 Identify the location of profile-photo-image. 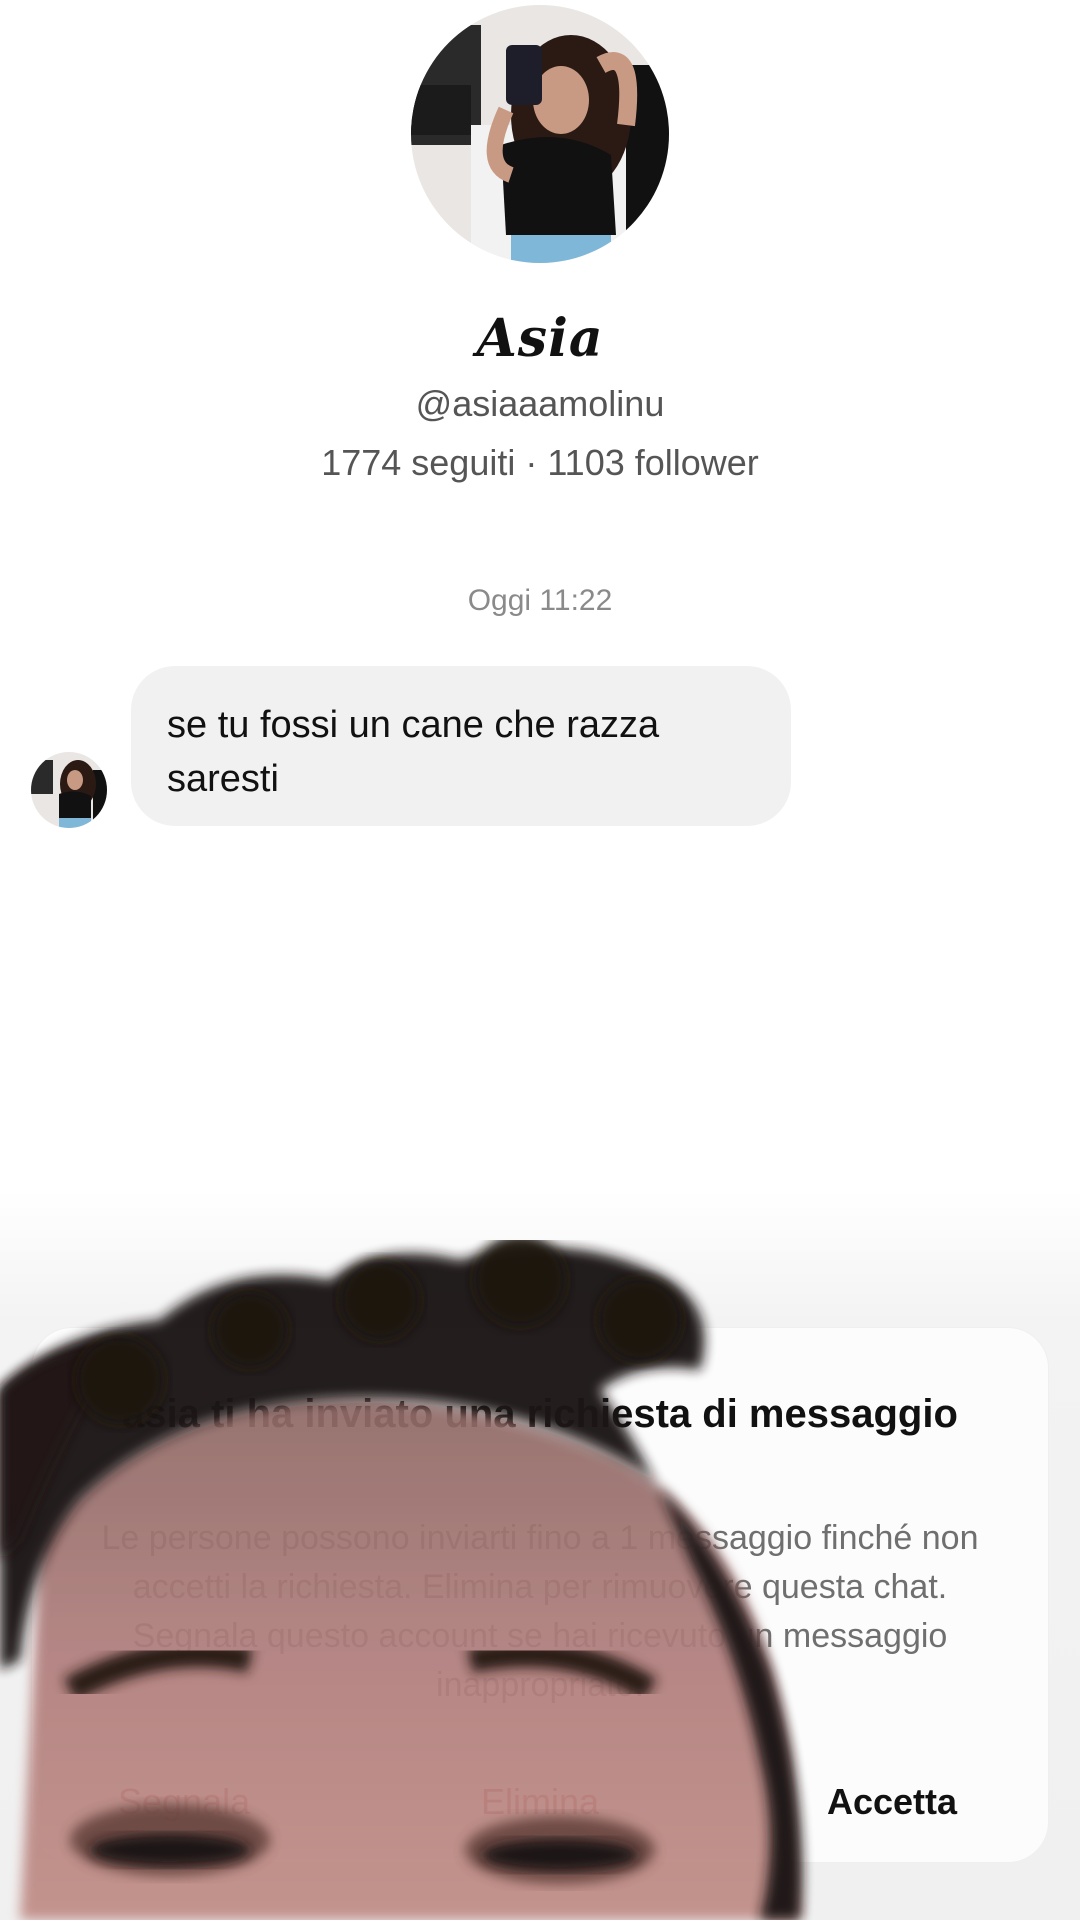
(540, 134).